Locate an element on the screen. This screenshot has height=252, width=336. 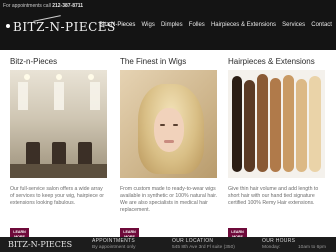
footer-appointments-text: By appointment only is located at coordinates (114, 247).